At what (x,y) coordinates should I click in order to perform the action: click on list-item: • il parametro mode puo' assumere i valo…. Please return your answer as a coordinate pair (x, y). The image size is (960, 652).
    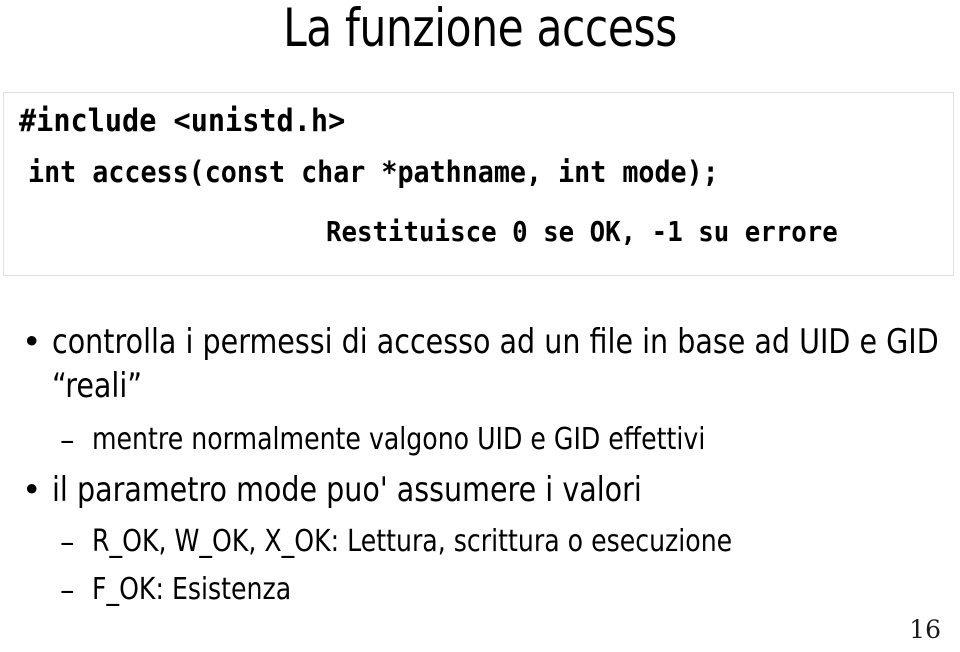
    Looking at the image, I should click on (480, 490).